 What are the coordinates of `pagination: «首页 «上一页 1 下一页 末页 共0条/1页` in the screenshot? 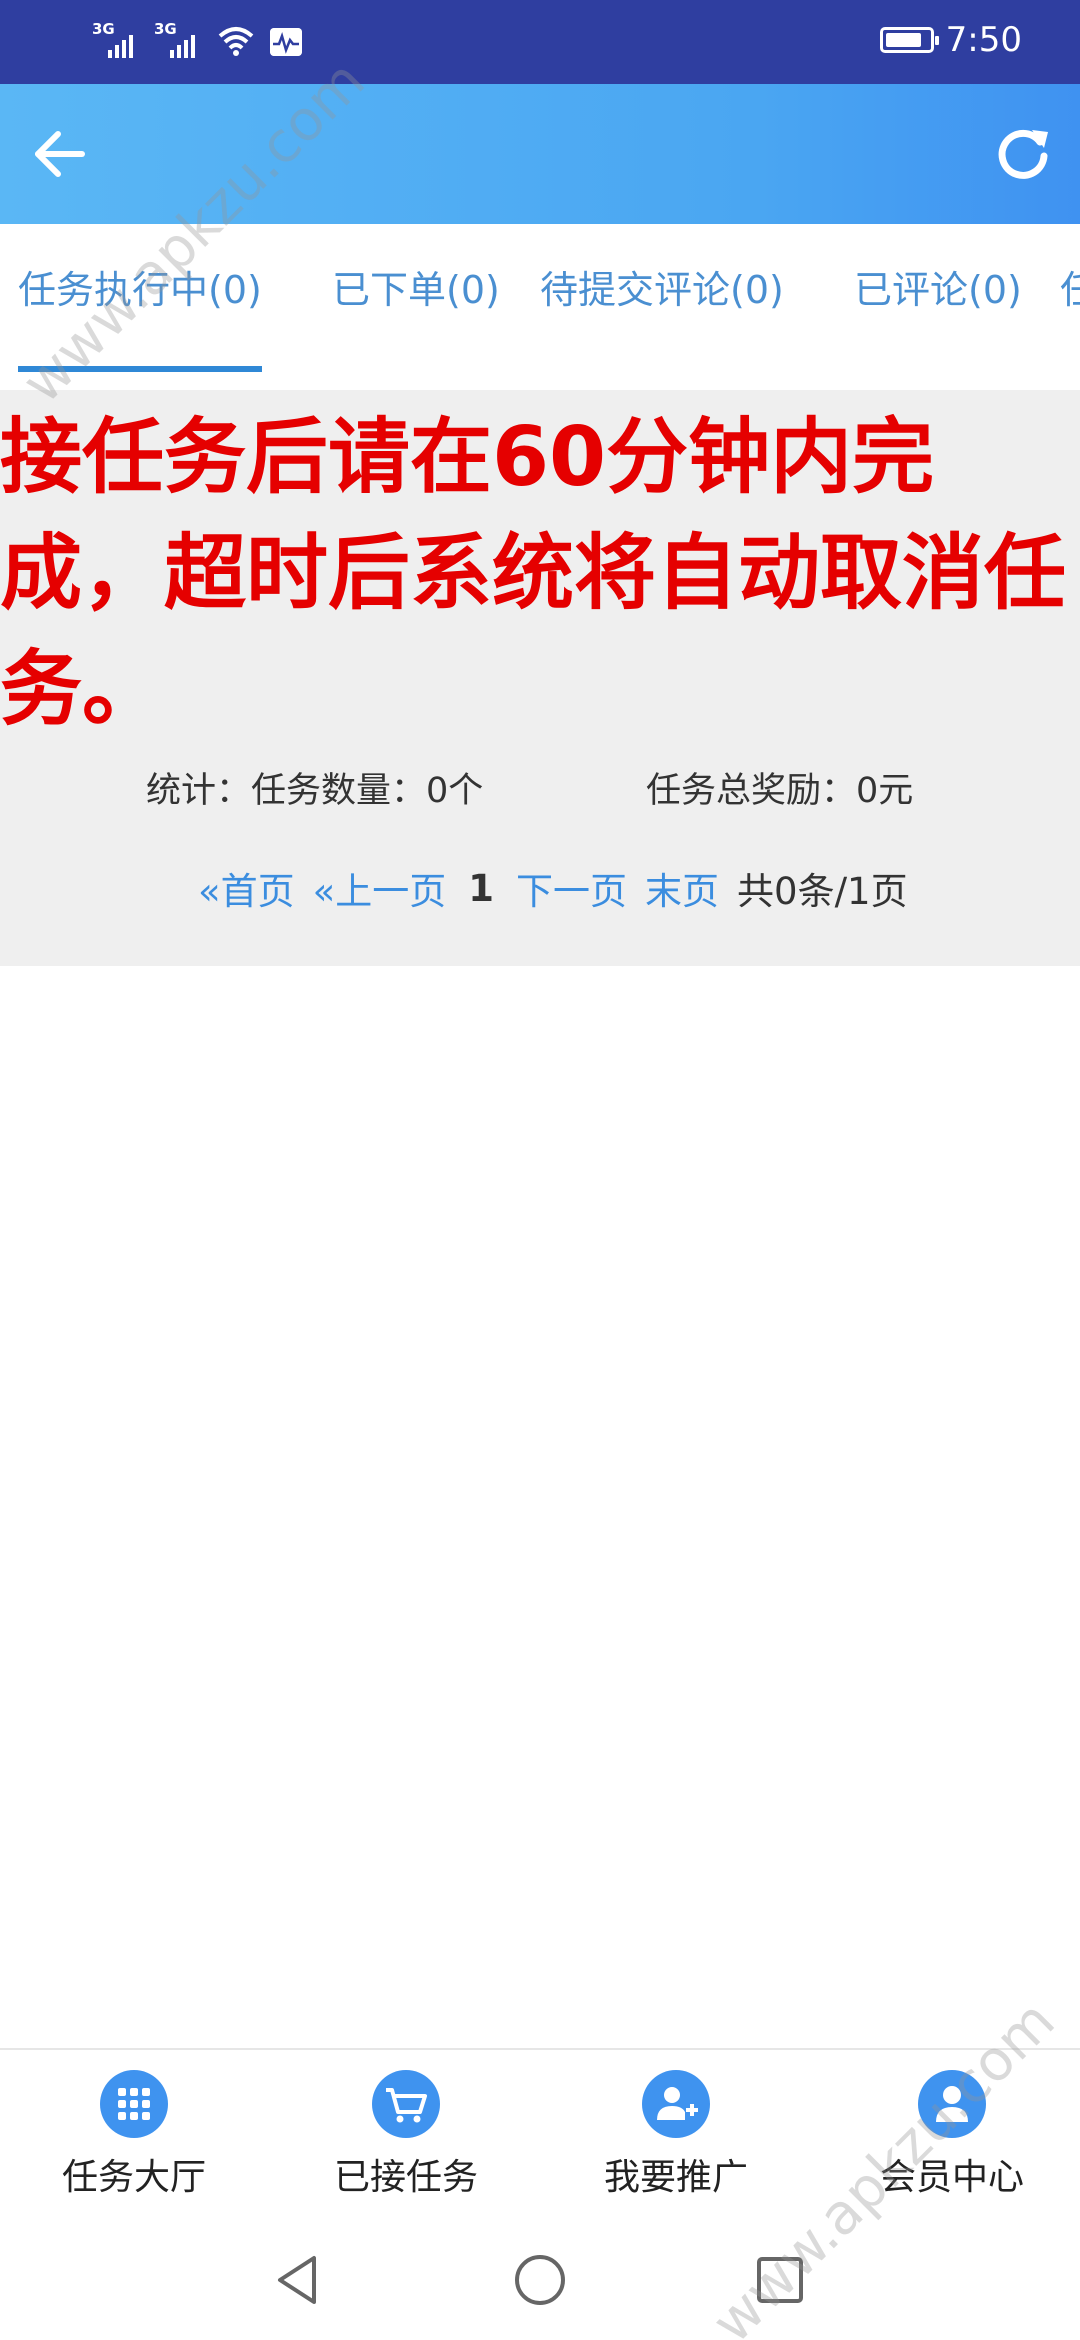 It's located at (553, 888).